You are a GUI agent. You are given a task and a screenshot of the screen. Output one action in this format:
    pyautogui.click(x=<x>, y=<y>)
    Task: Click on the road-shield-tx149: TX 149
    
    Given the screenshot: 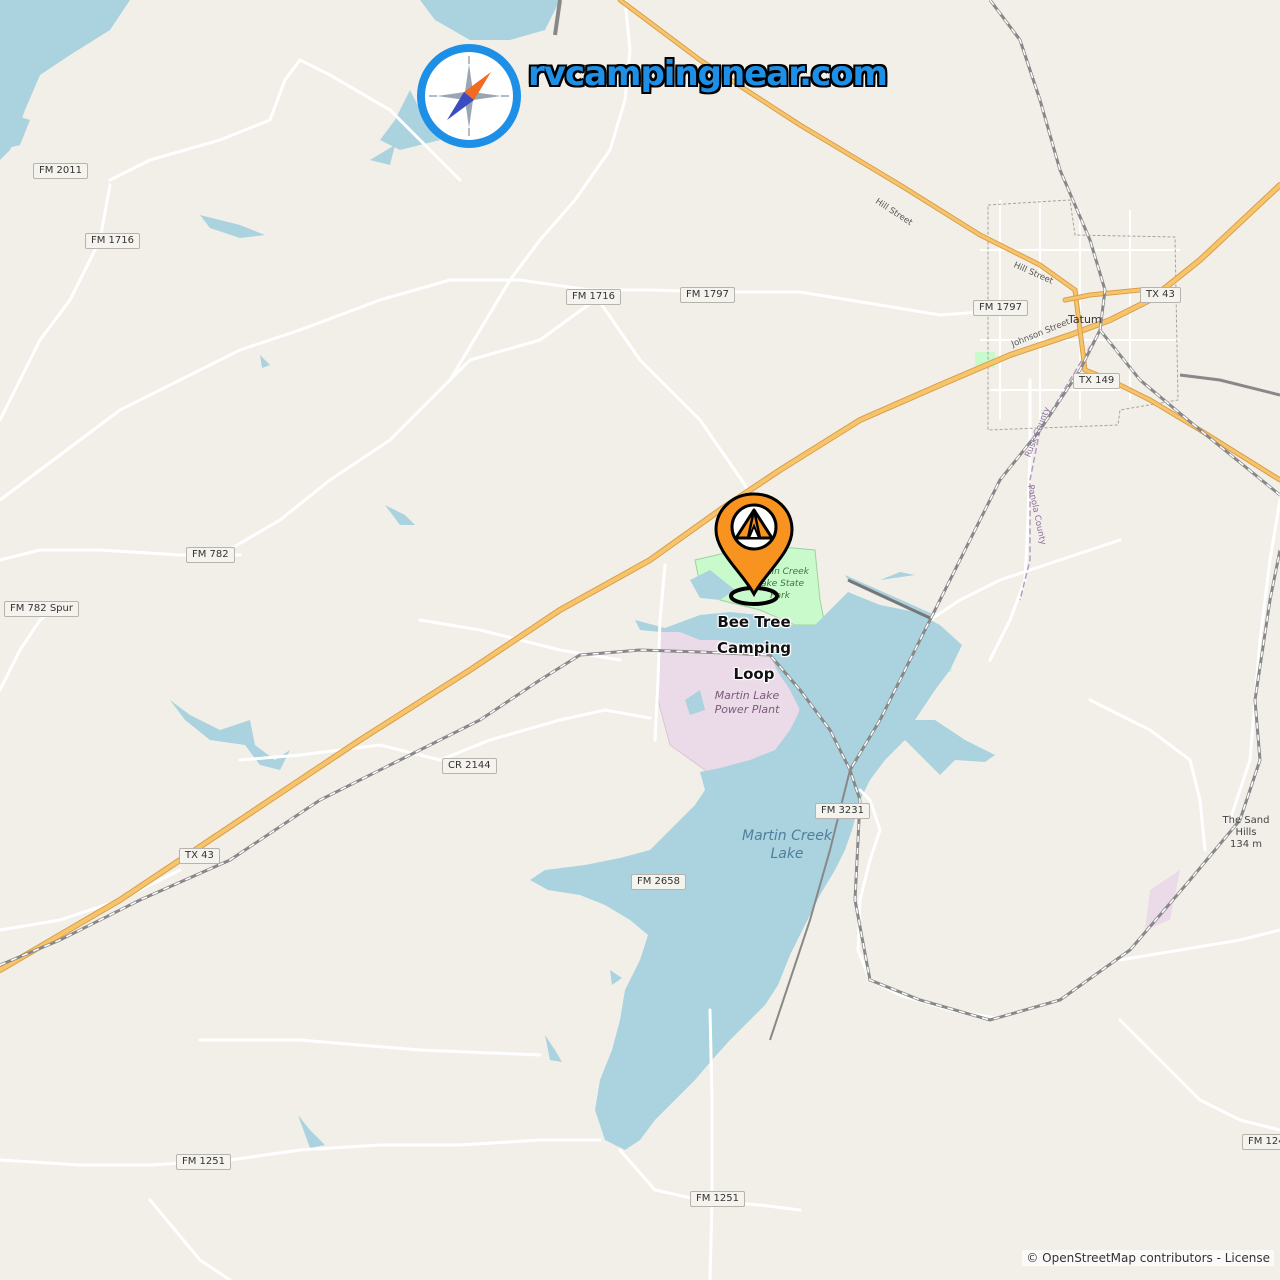 What is the action you would take?
    pyautogui.click(x=1097, y=381)
    